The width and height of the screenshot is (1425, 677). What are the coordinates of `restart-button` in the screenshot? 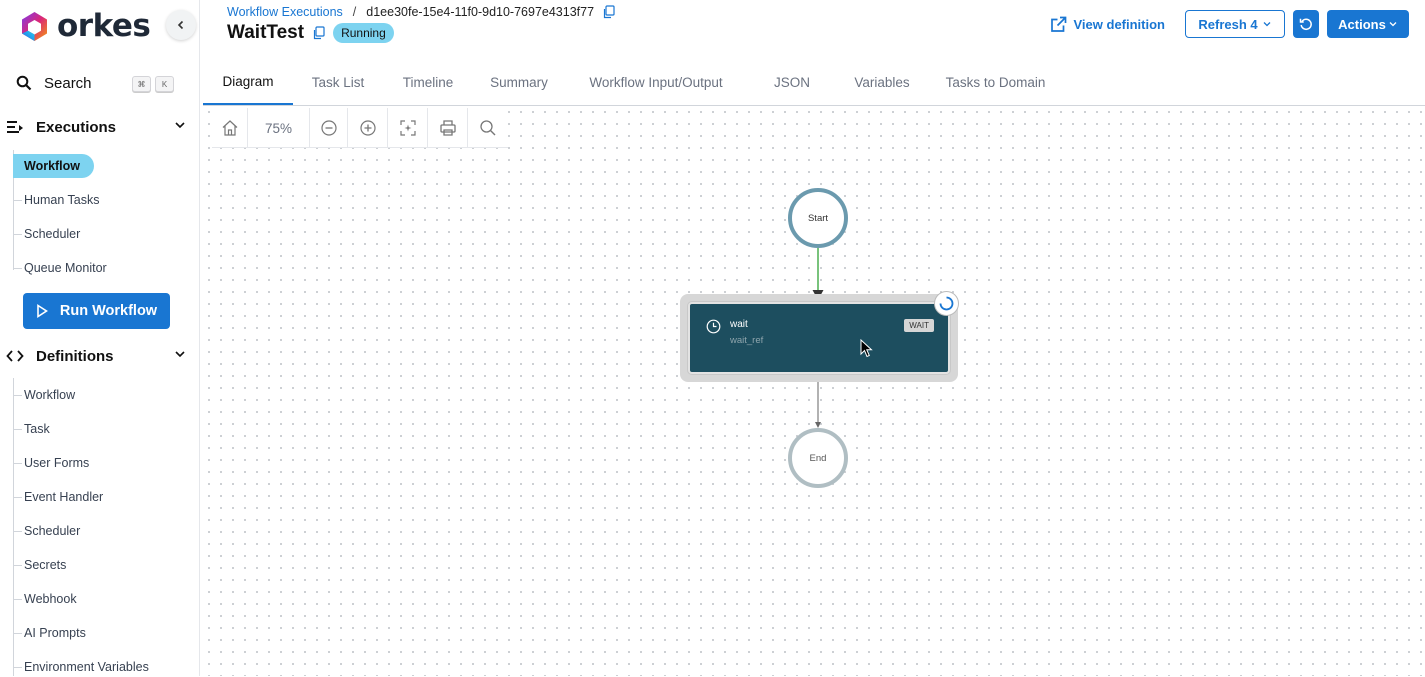 It's located at (1306, 24).